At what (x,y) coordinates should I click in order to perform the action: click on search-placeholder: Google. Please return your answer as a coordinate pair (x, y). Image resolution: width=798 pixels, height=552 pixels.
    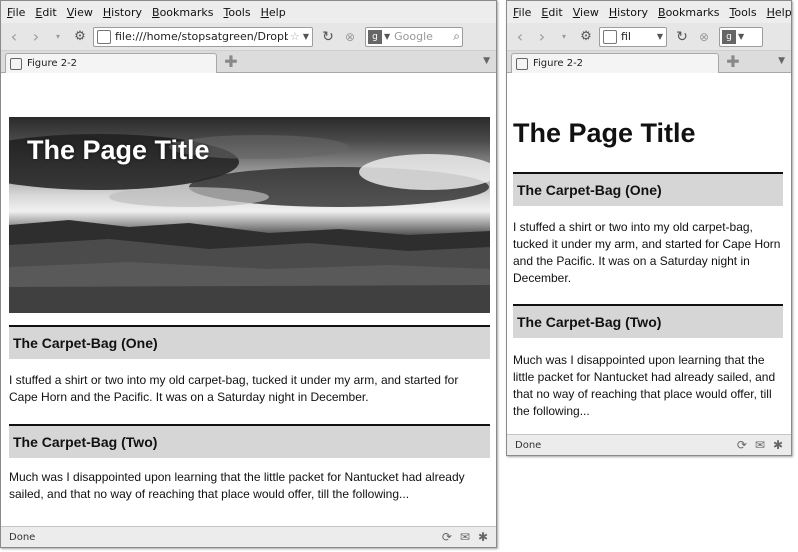
    Looking at the image, I should click on (423, 36).